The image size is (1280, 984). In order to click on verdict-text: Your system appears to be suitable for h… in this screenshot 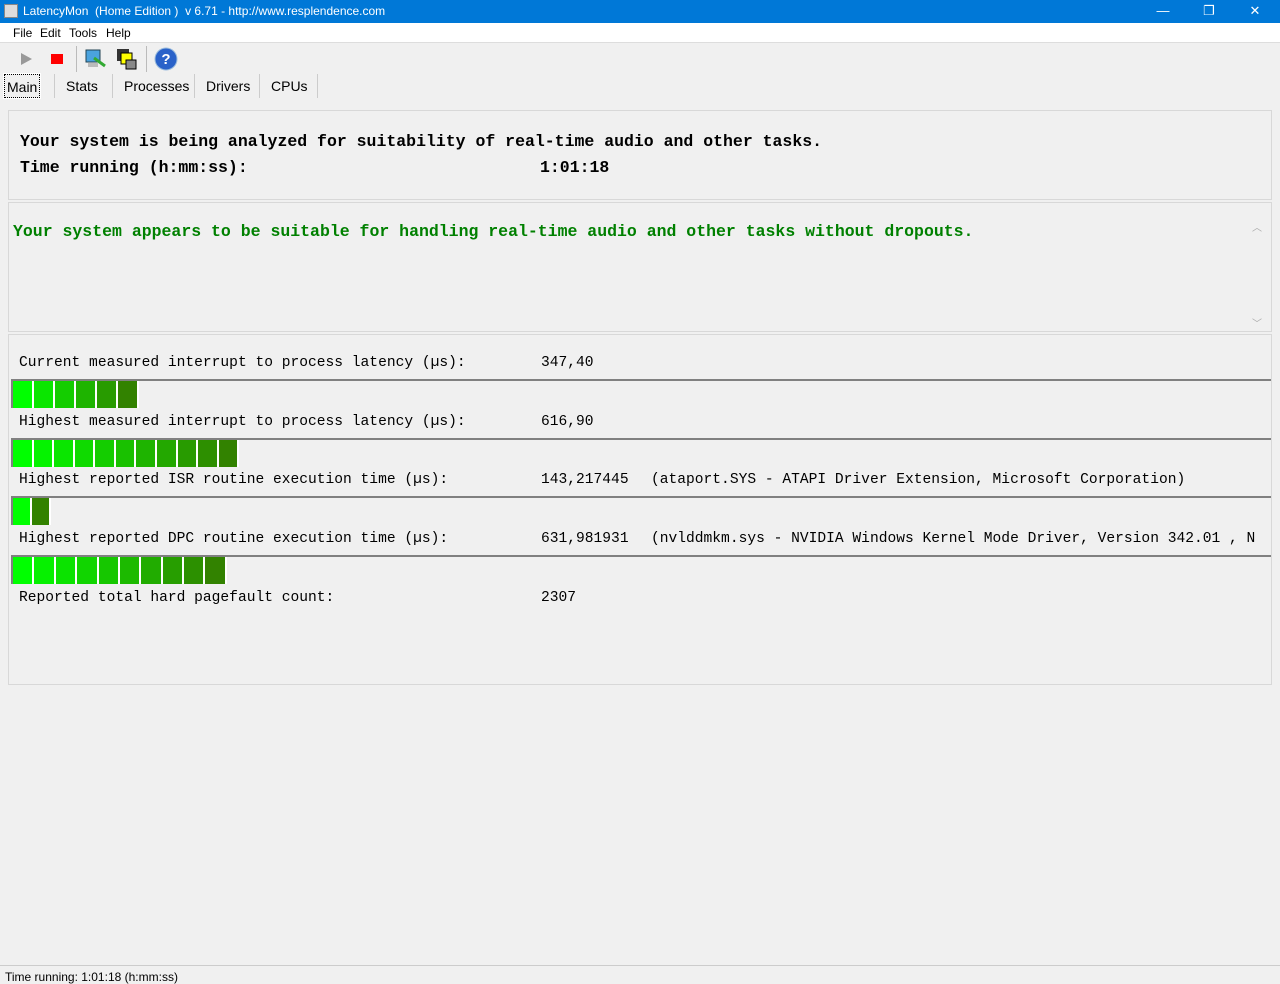, I will do `click(493, 231)`.